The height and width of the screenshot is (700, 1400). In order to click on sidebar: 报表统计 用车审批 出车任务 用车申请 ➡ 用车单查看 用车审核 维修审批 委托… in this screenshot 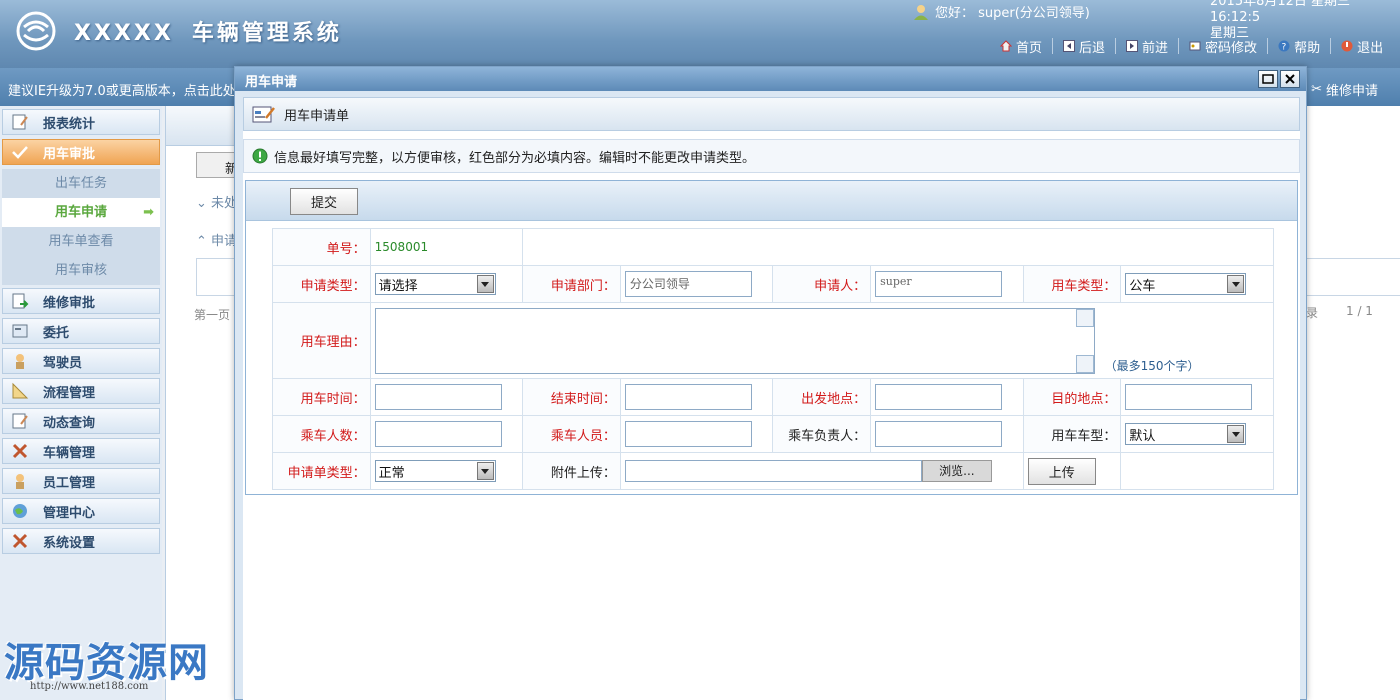, I will do `click(81, 403)`.